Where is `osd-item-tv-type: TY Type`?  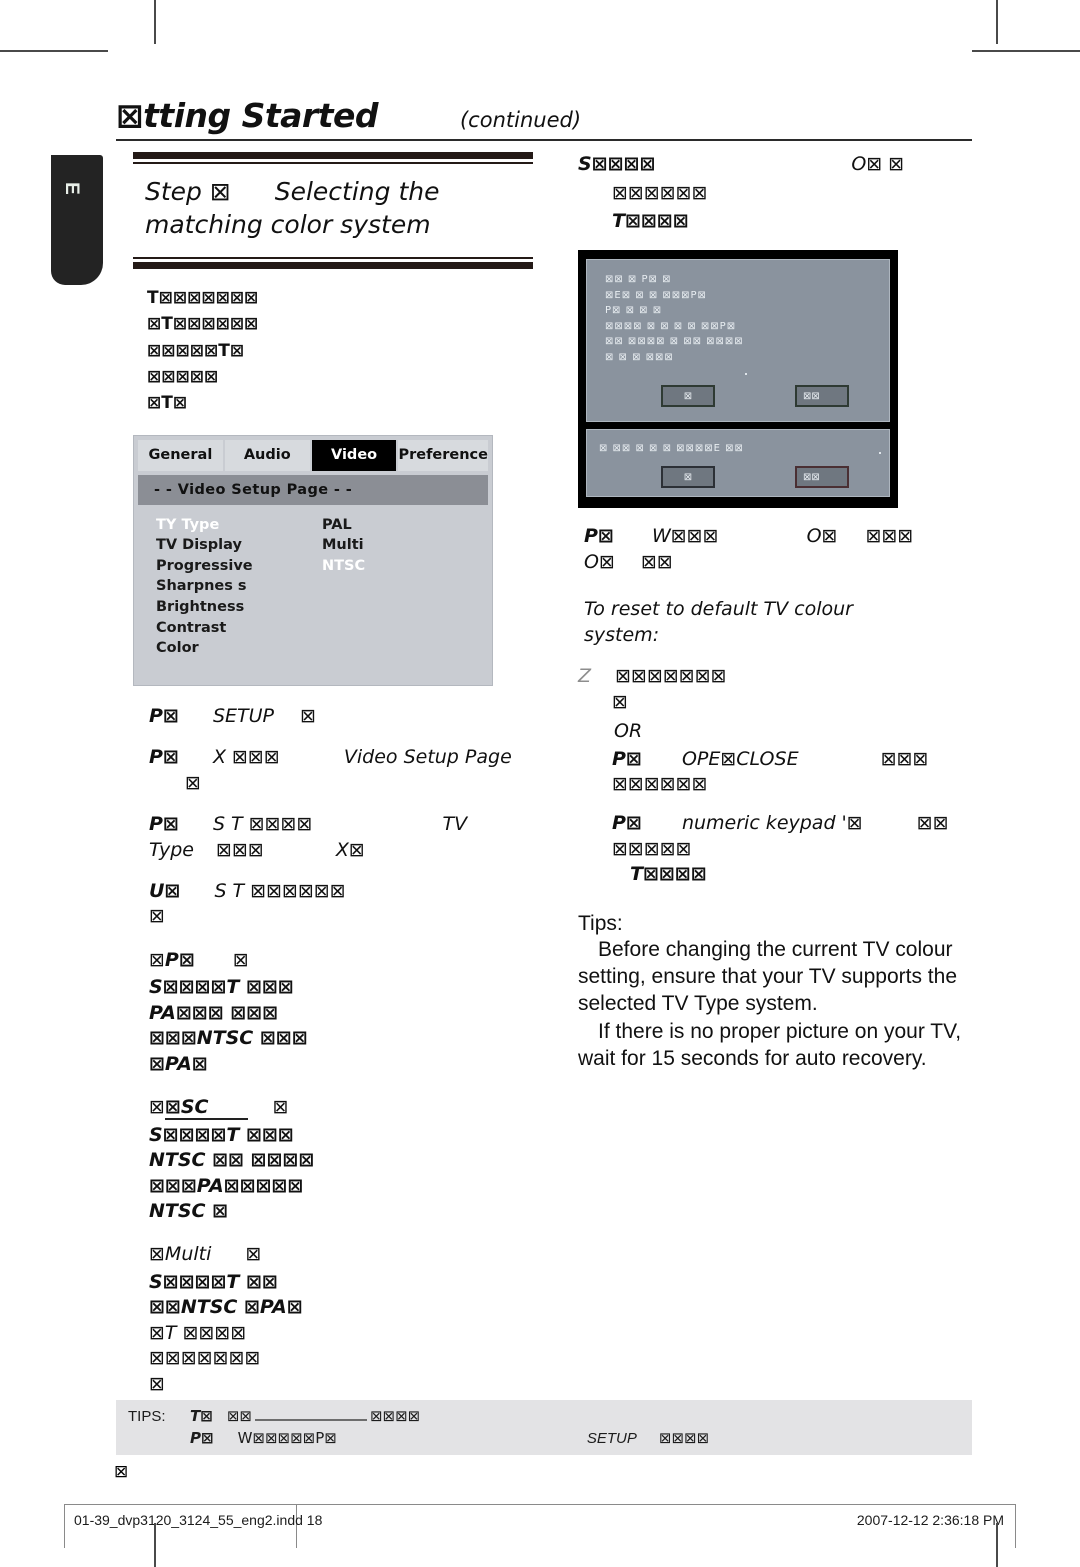 osd-item-tv-type: TY Type is located at coordinates (239, 525).